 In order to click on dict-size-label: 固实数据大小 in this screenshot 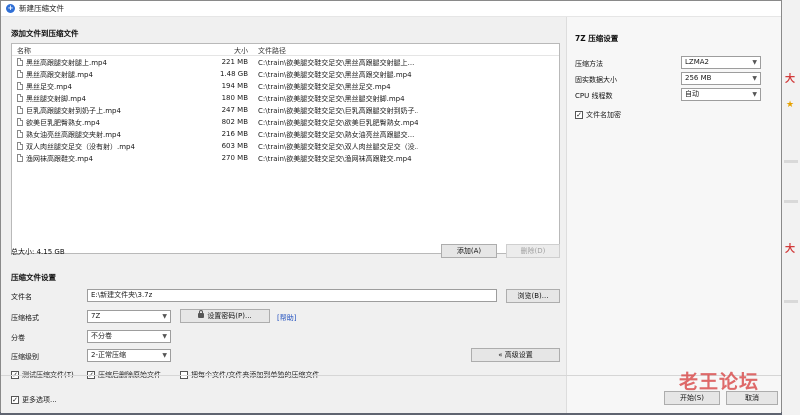, I will do `click(596, 80)`.